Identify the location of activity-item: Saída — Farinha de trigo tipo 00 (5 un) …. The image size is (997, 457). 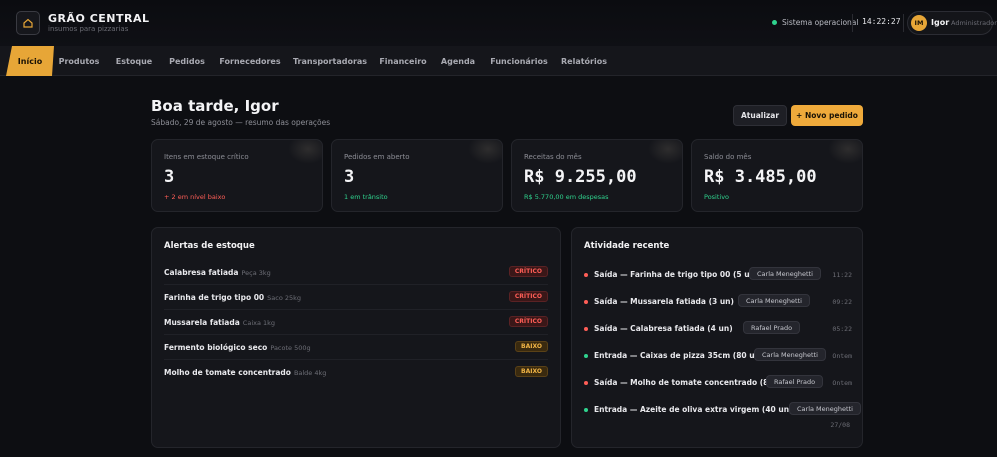
(718, 276).